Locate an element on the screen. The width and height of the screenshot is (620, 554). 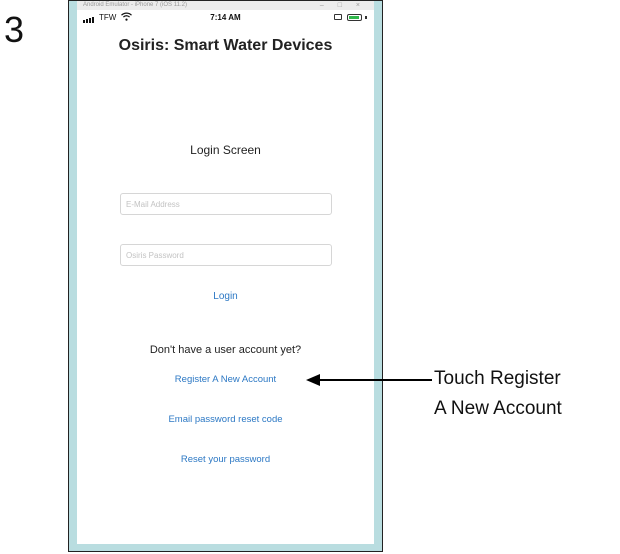
callout-text: Touch Register A New Account is located at coordinates (498, 394).